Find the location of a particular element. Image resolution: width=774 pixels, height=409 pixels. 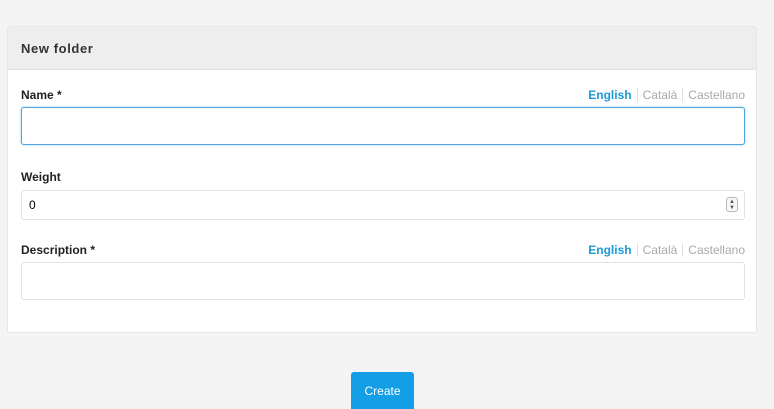

description-lang-catala: Català is located at coordinates (659, 250).